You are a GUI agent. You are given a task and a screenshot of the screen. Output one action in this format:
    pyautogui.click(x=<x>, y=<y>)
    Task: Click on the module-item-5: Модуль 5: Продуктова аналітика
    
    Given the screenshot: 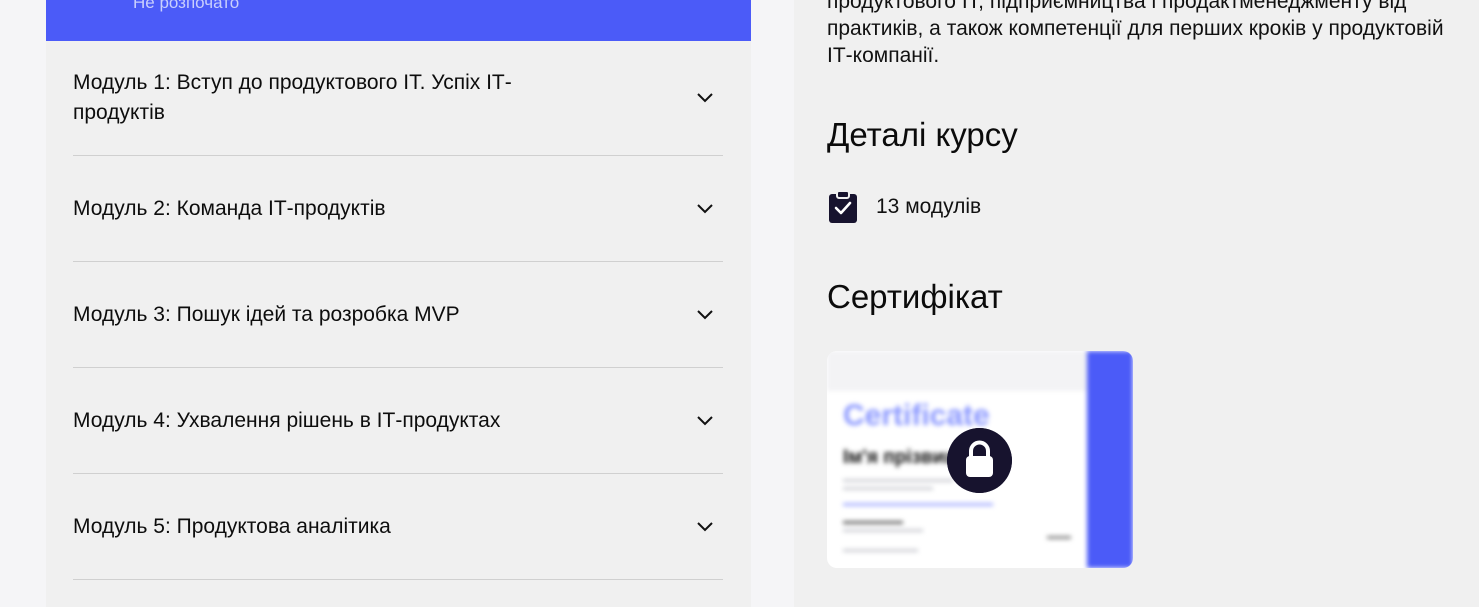 What is the action you would take?
    pyautogui.click(x=398, y=527)
    